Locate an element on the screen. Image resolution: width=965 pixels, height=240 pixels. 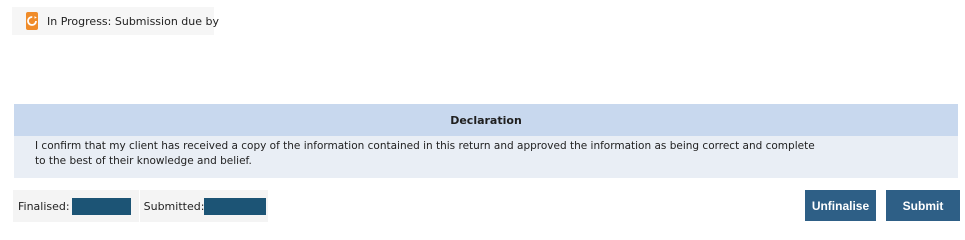
status-bar: In Progress: Submission due by is located at coordinates (115, 21).